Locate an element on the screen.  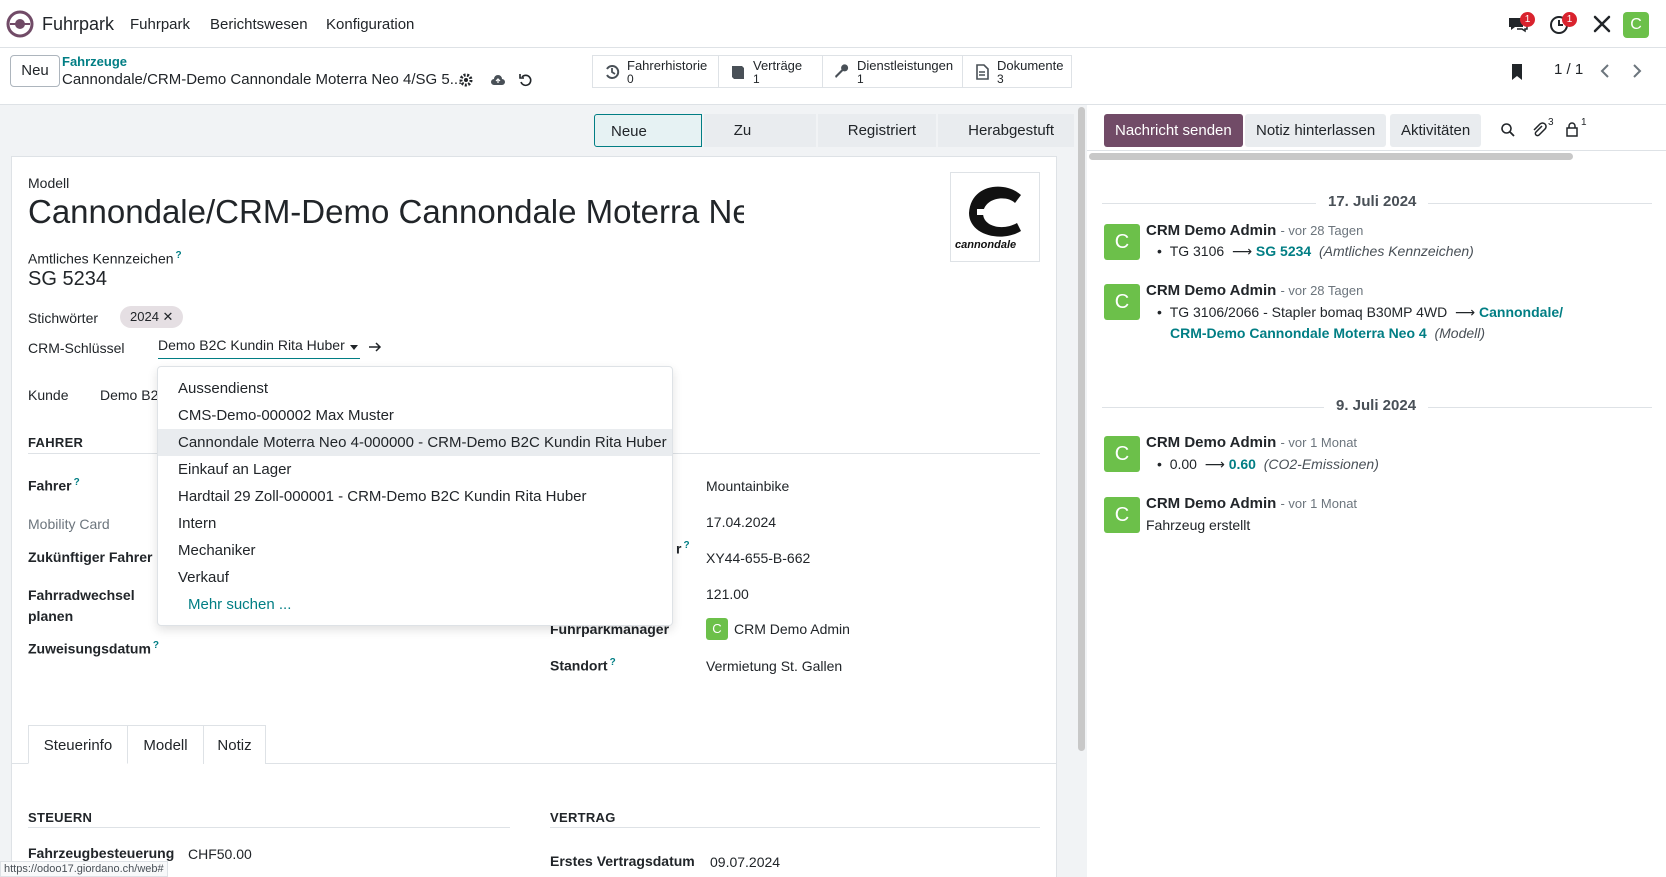
caret-down-icon is located at coordinates (354, 347).